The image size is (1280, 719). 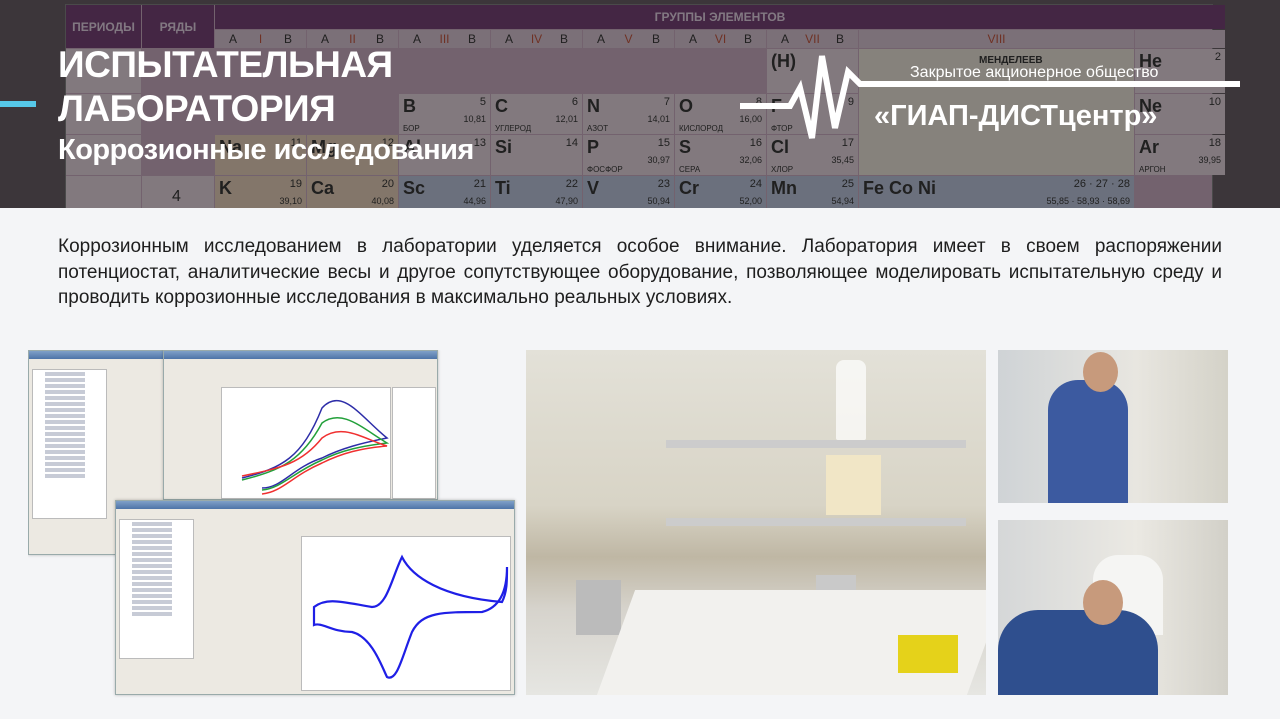 What do you see at coordinates (851, 400) in the screenshot?
I see `bottle` at bounding box center [851, 400].